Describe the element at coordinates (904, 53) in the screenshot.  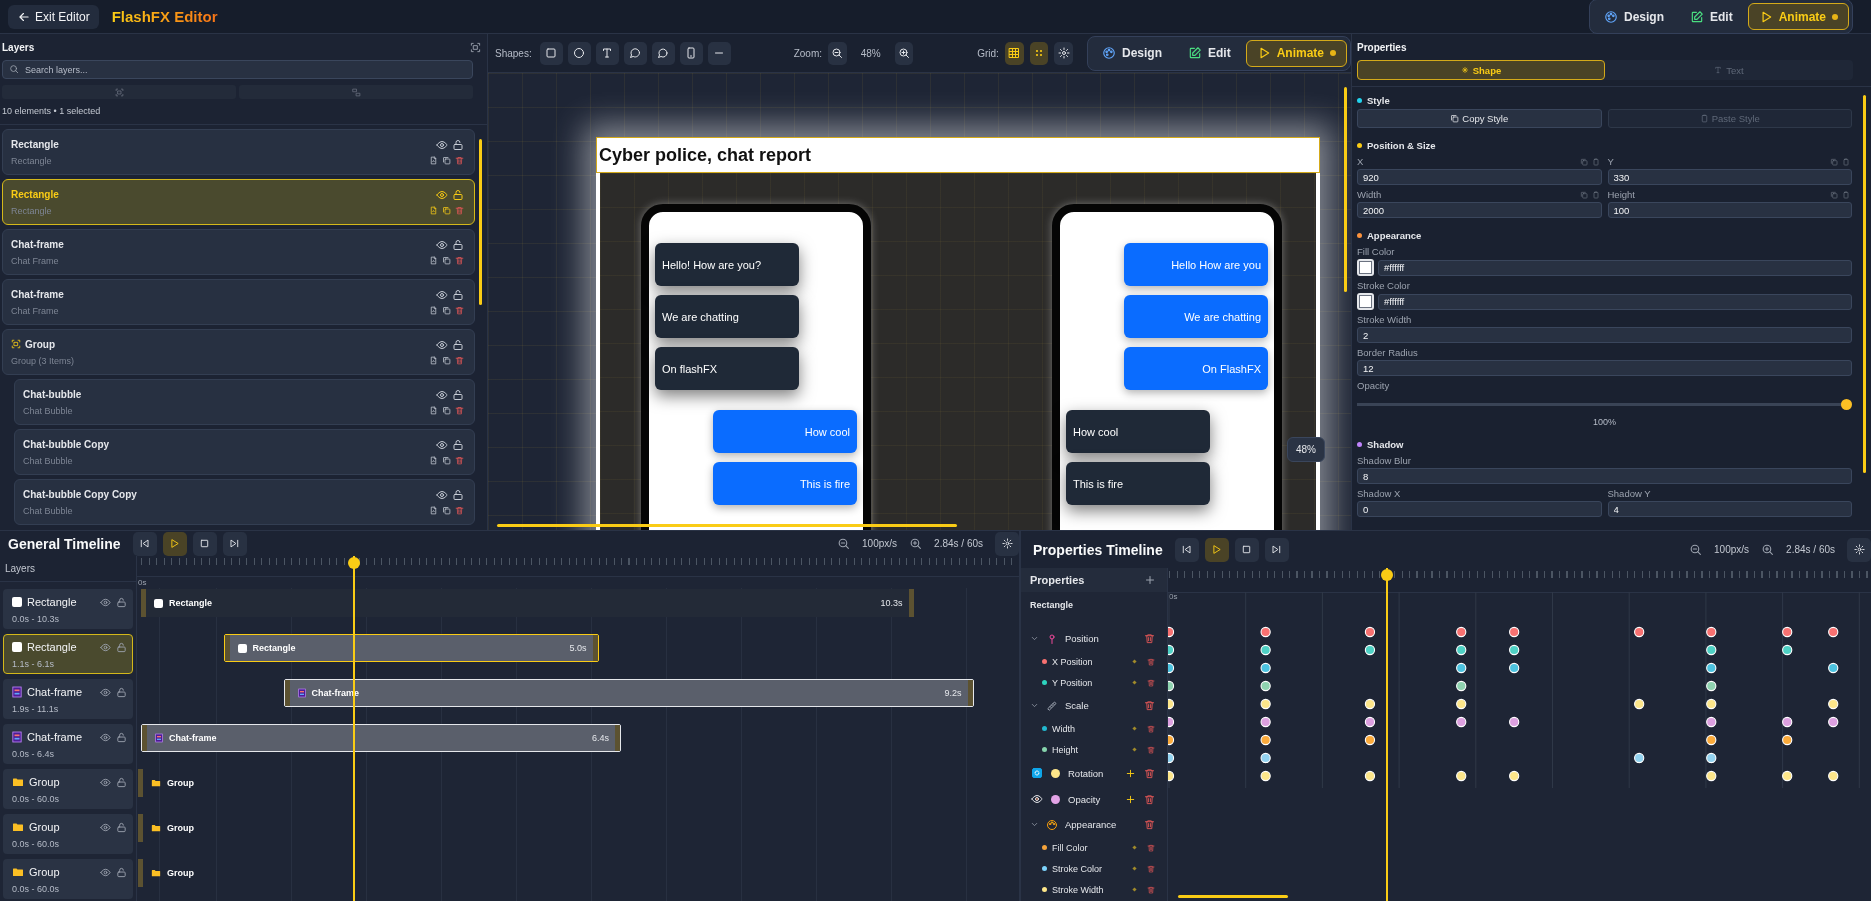
I see `zoom-in-button` at that location.